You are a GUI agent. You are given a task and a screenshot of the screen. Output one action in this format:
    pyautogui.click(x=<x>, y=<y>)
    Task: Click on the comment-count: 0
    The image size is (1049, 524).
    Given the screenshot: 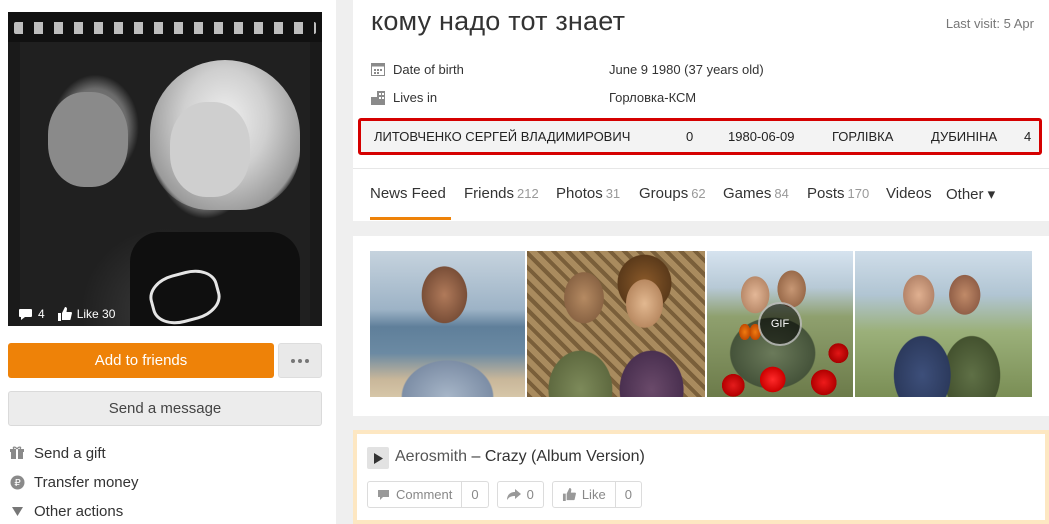 What is the action you would take?
    pyautogui.click(x=475, y=494)
    